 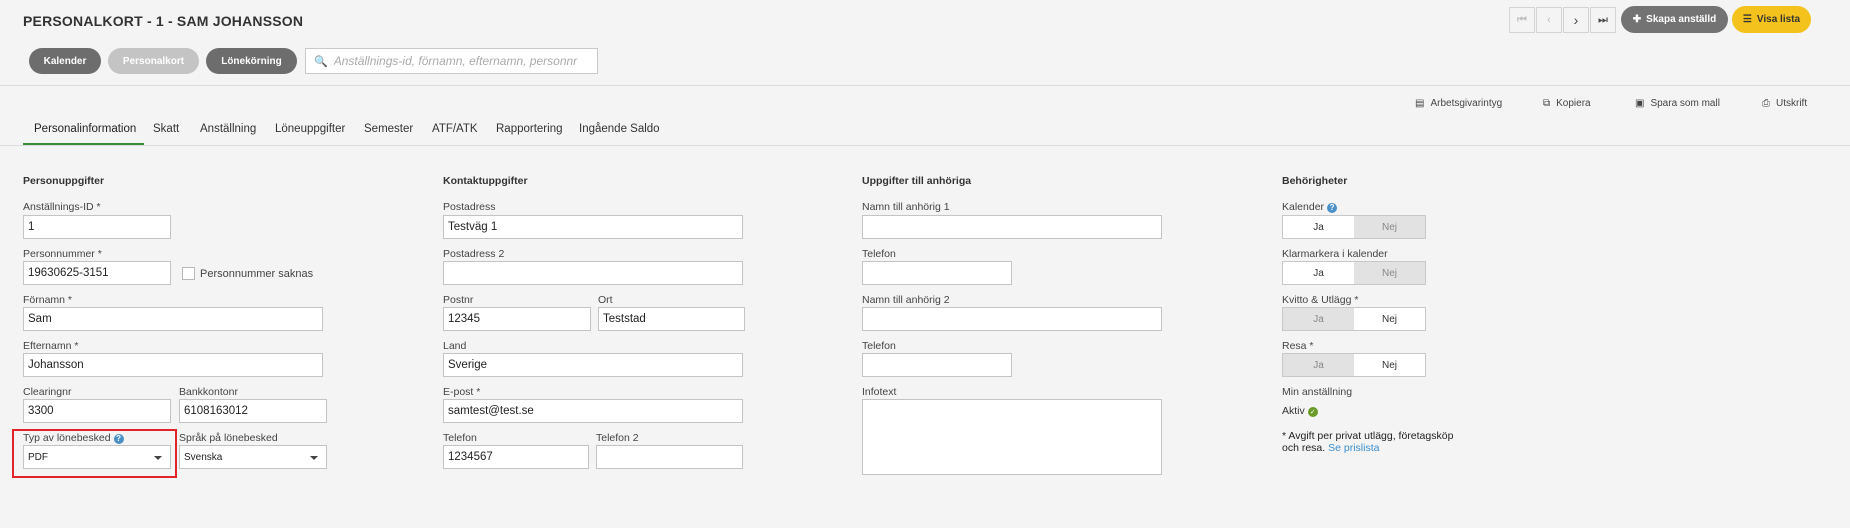 What do you see at coordinates (455, 346) in the screenshot?
I see `land-label: Land` at bounding box center [455, 346].